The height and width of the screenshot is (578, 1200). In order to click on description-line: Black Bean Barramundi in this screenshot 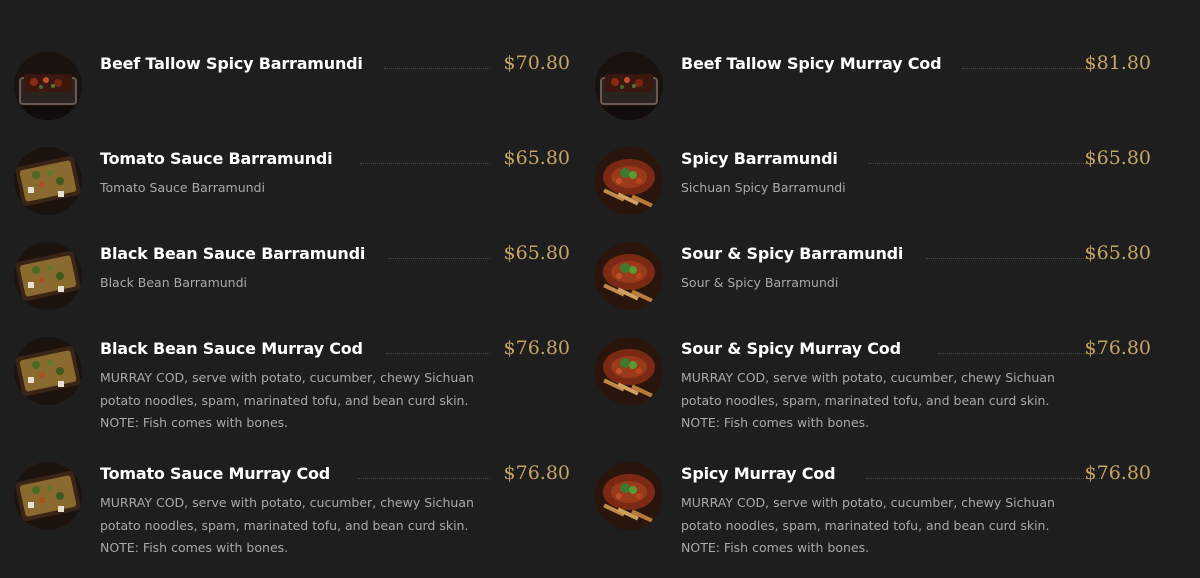, I will do `click(173, 282)`.